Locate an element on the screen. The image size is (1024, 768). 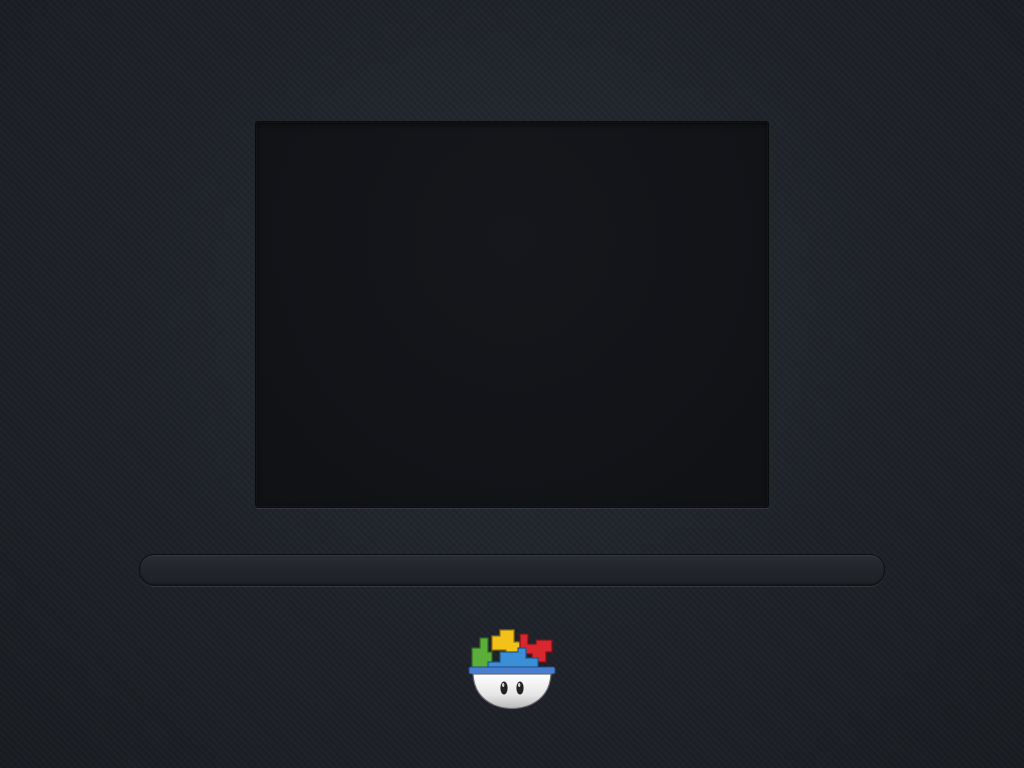
gcompris-logo-icon is located at coordinates (512, 669).